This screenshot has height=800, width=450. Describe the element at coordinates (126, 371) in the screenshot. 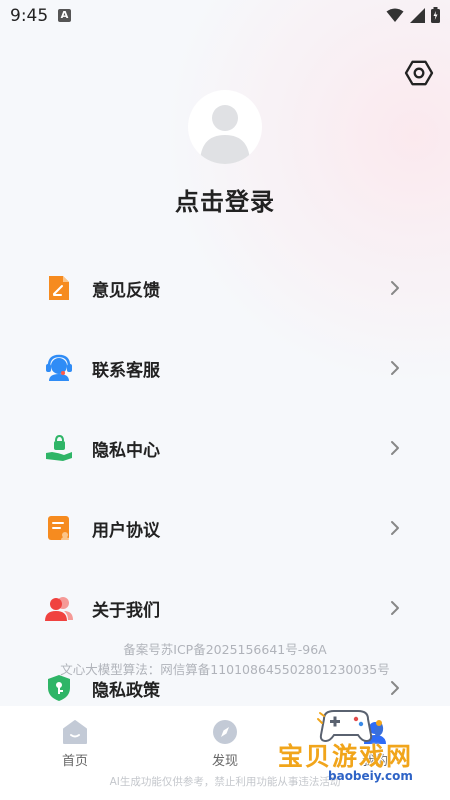

I see `menu-label: 联系客服` at that location.